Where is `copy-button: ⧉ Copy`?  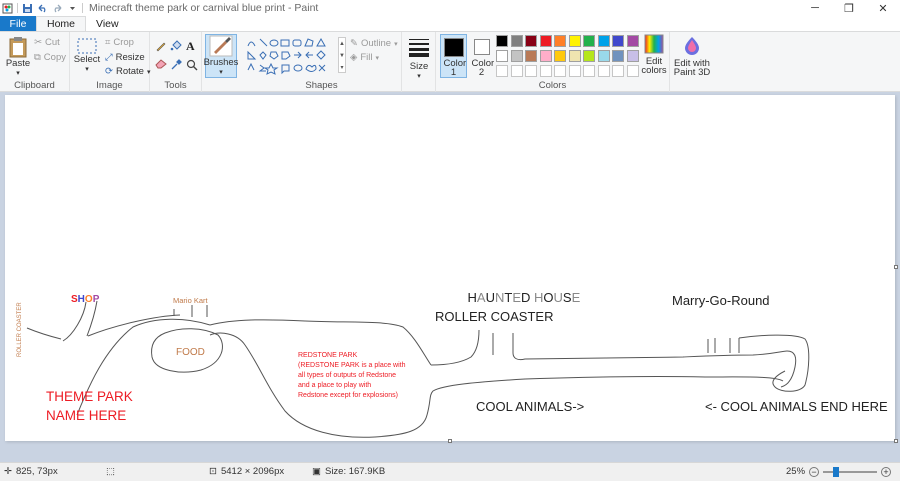 copy-button: ⧉ Copy is located at coordinates (50, 57).